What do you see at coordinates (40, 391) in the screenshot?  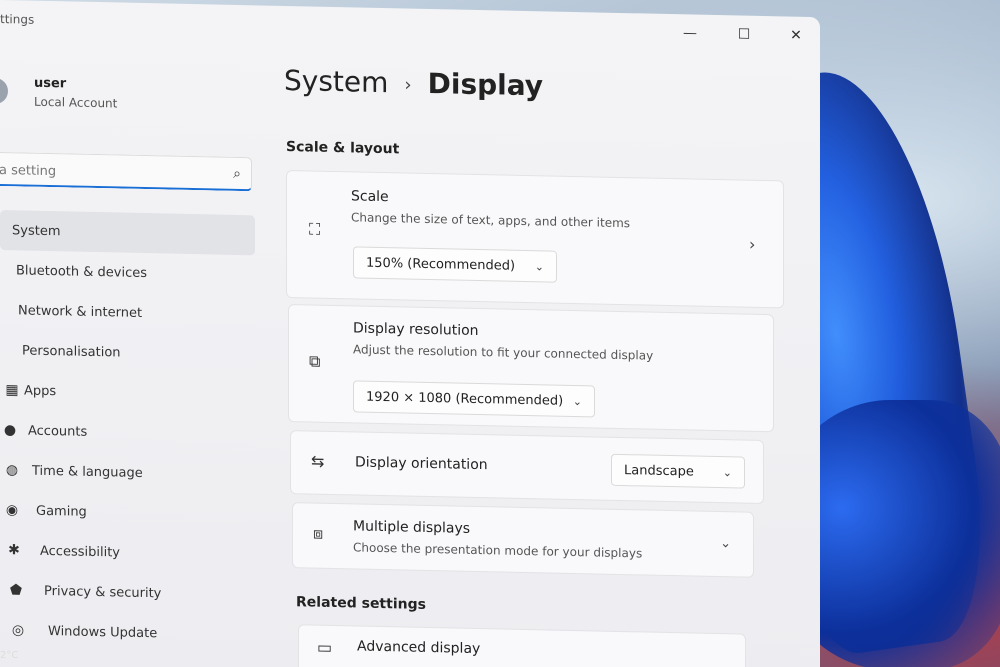 I see `sidebar-item-label: Apps` at bounding box center [40, 391].